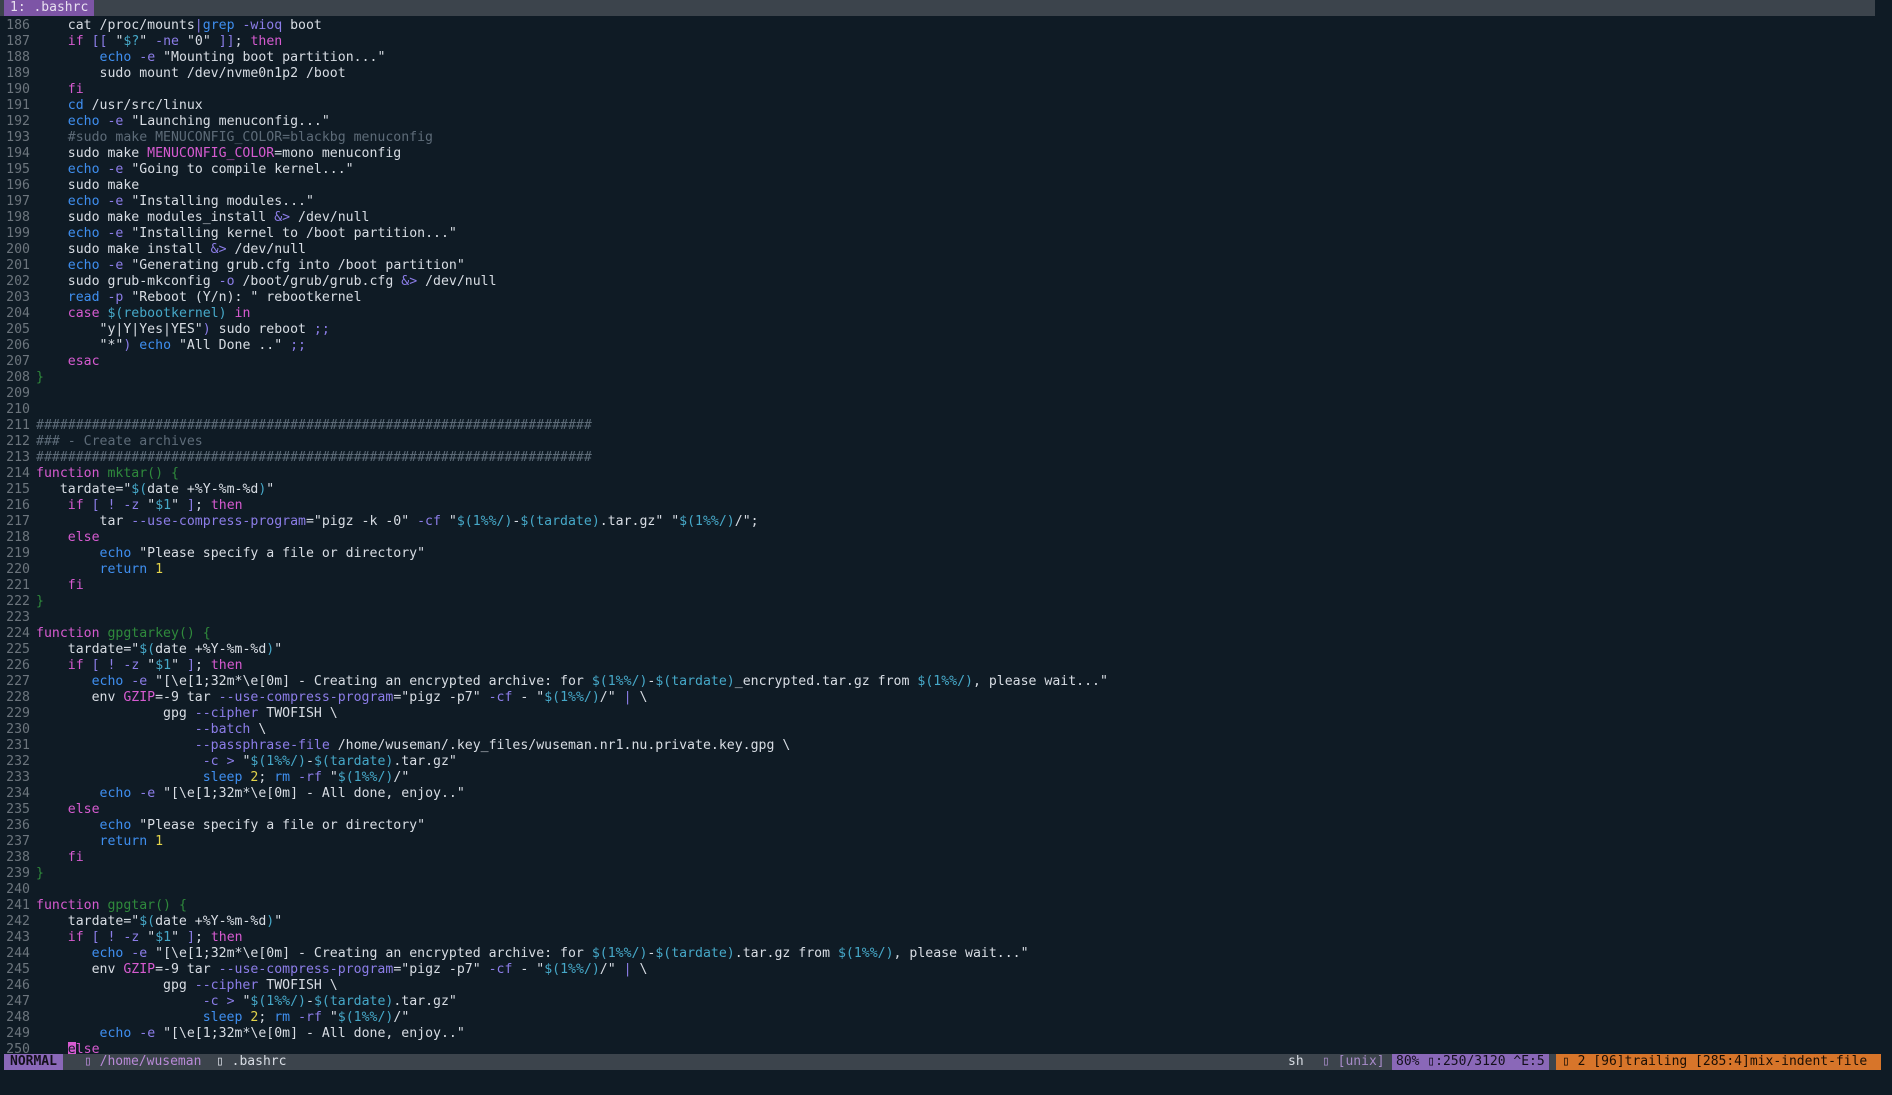 Image resolution: width=1892 pixels, height=1095 pixels. I want to click on line-number: 233, so click(18, 777).